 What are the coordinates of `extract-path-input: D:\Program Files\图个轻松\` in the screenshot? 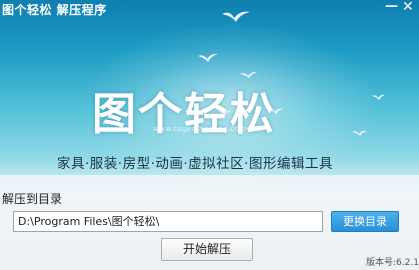 It's located at (168, 221).